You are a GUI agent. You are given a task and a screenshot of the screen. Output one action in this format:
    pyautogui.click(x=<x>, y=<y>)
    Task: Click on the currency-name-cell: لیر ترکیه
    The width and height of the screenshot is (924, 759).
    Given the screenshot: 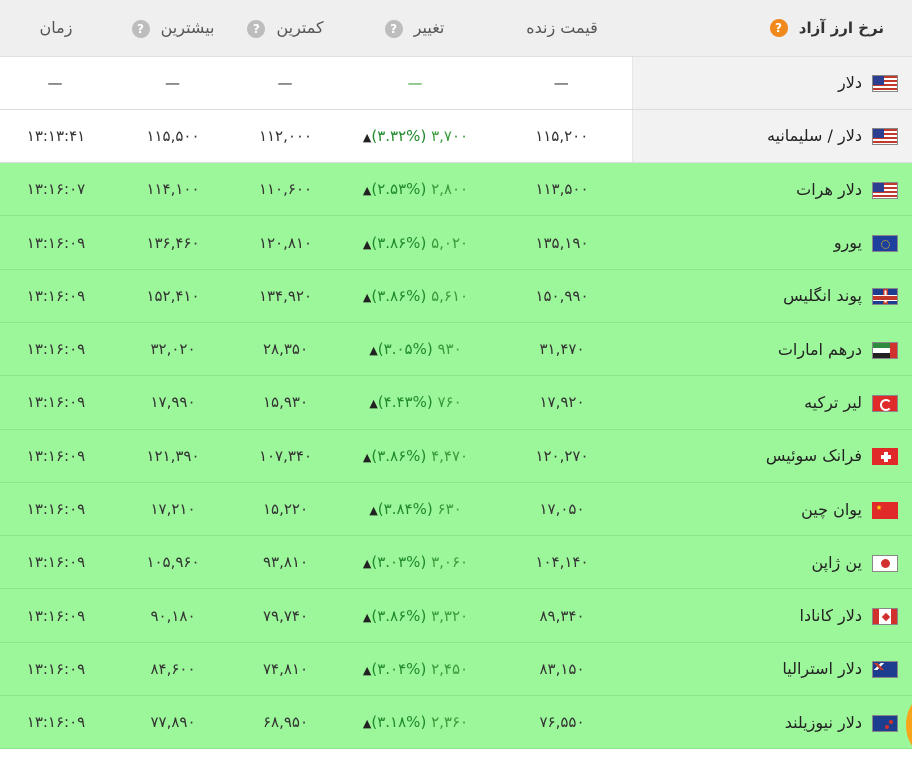 What is the action you would take?
    pyautogui.click(x=772, y=402)
    